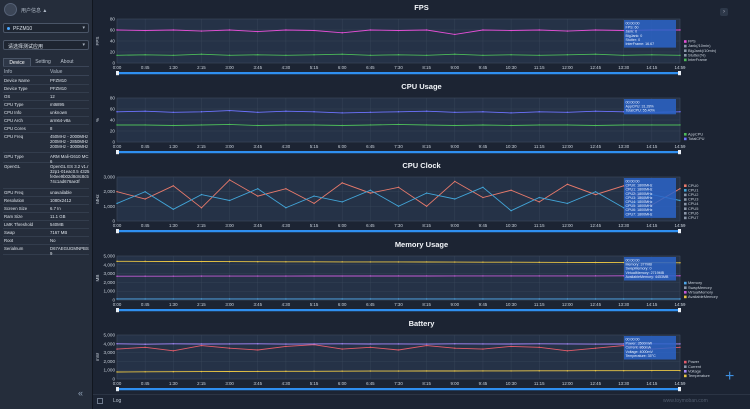 The width and height of the screenshot is (750, 409). Describe the element at coordinates (58, 216) in the screenshot. I see `info-value: 11.1 GB` at that location.